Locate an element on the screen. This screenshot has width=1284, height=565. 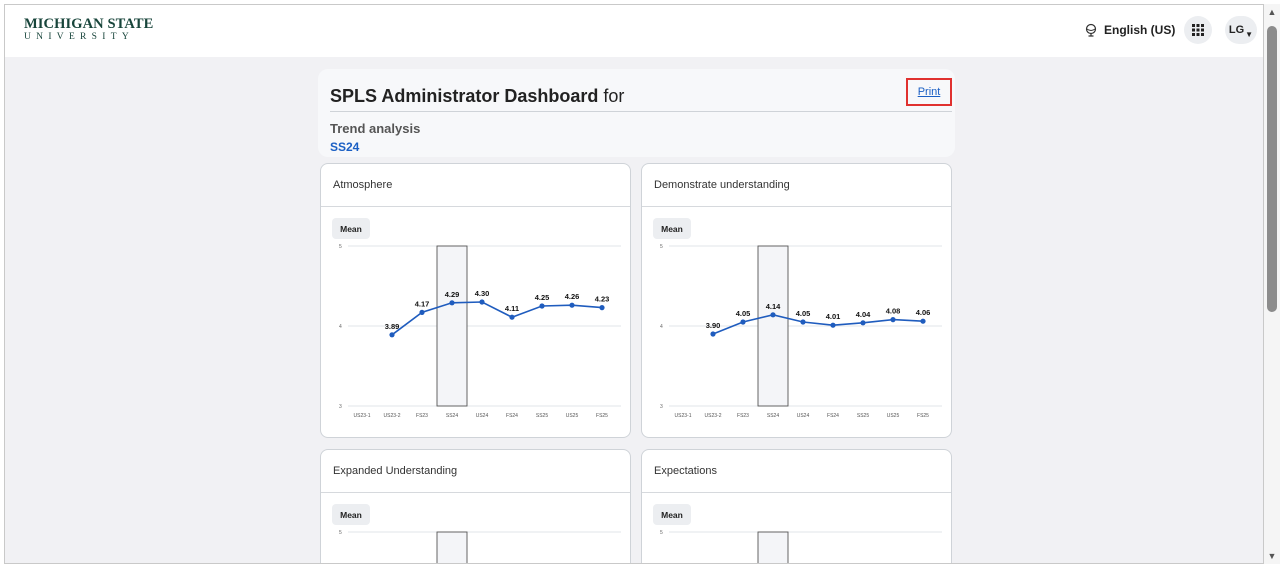
language-label: English (US) is located at coordinates (1140, 30).